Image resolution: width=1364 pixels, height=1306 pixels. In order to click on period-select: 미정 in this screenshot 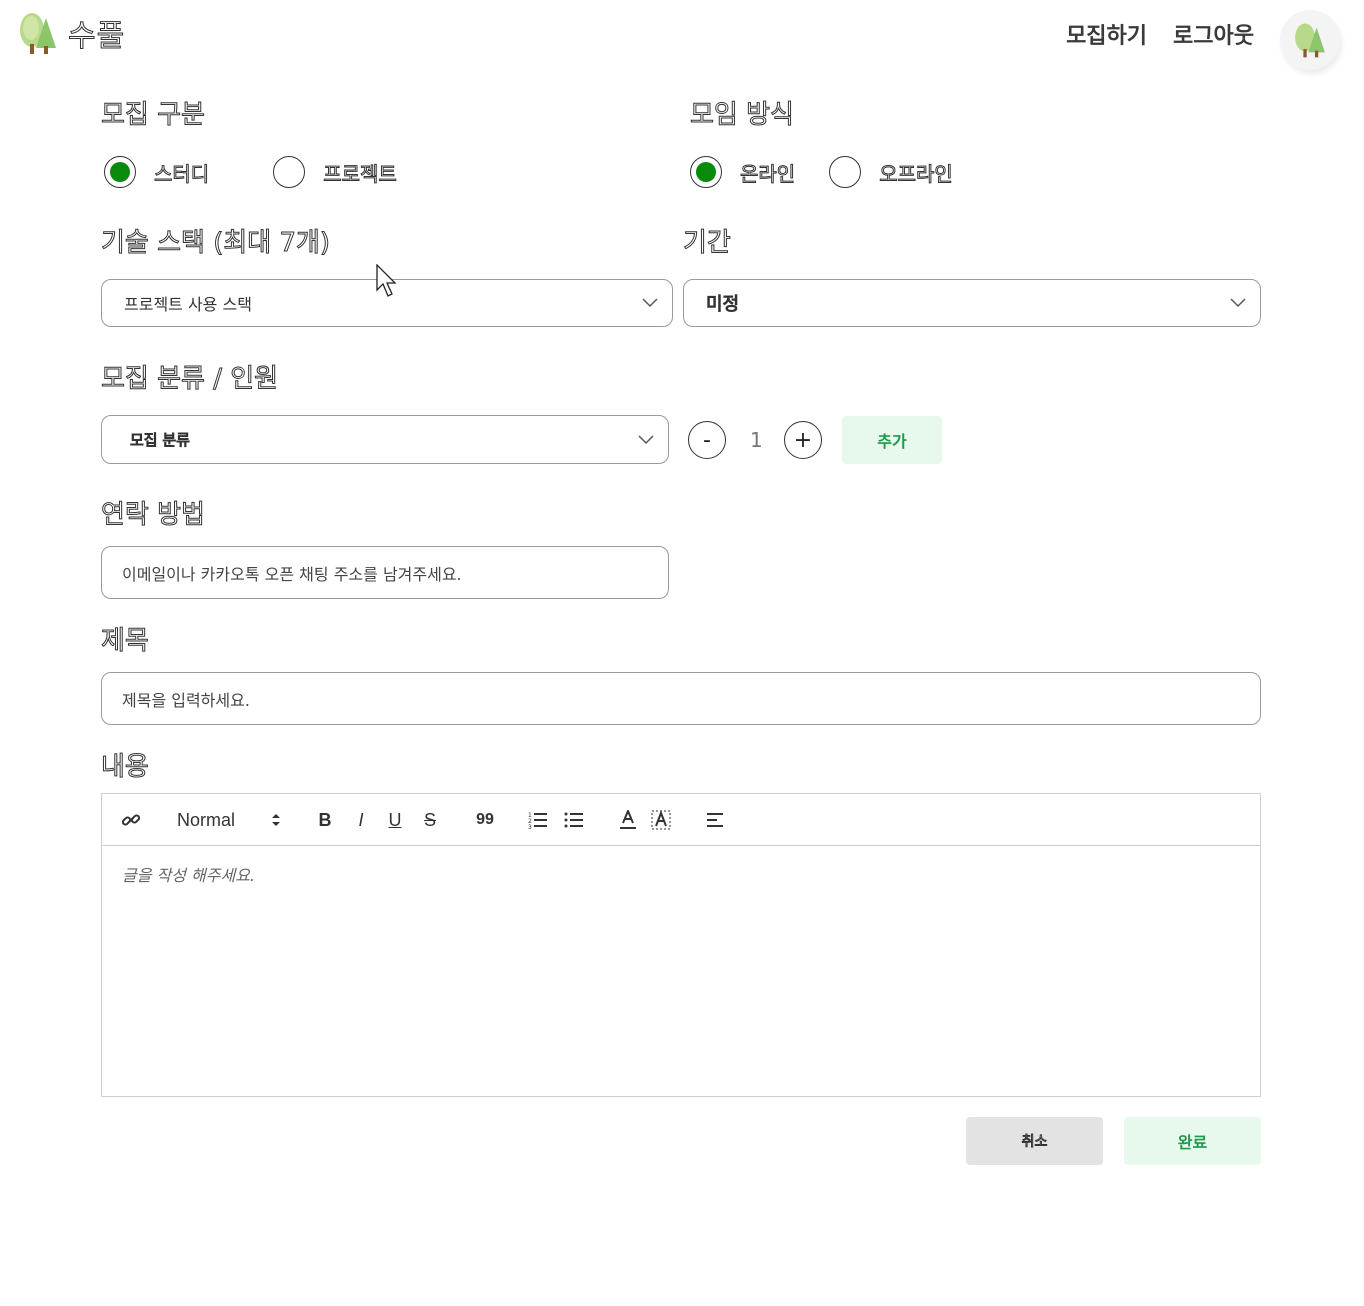, I will do `click(972, 303)`.